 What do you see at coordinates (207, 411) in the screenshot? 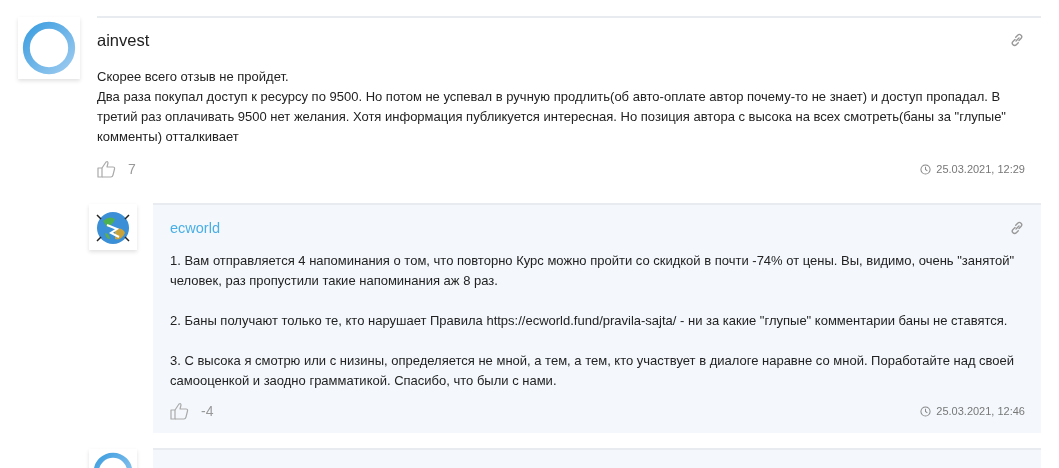
I see `like-count: -4` at bounding box center [207, 411].